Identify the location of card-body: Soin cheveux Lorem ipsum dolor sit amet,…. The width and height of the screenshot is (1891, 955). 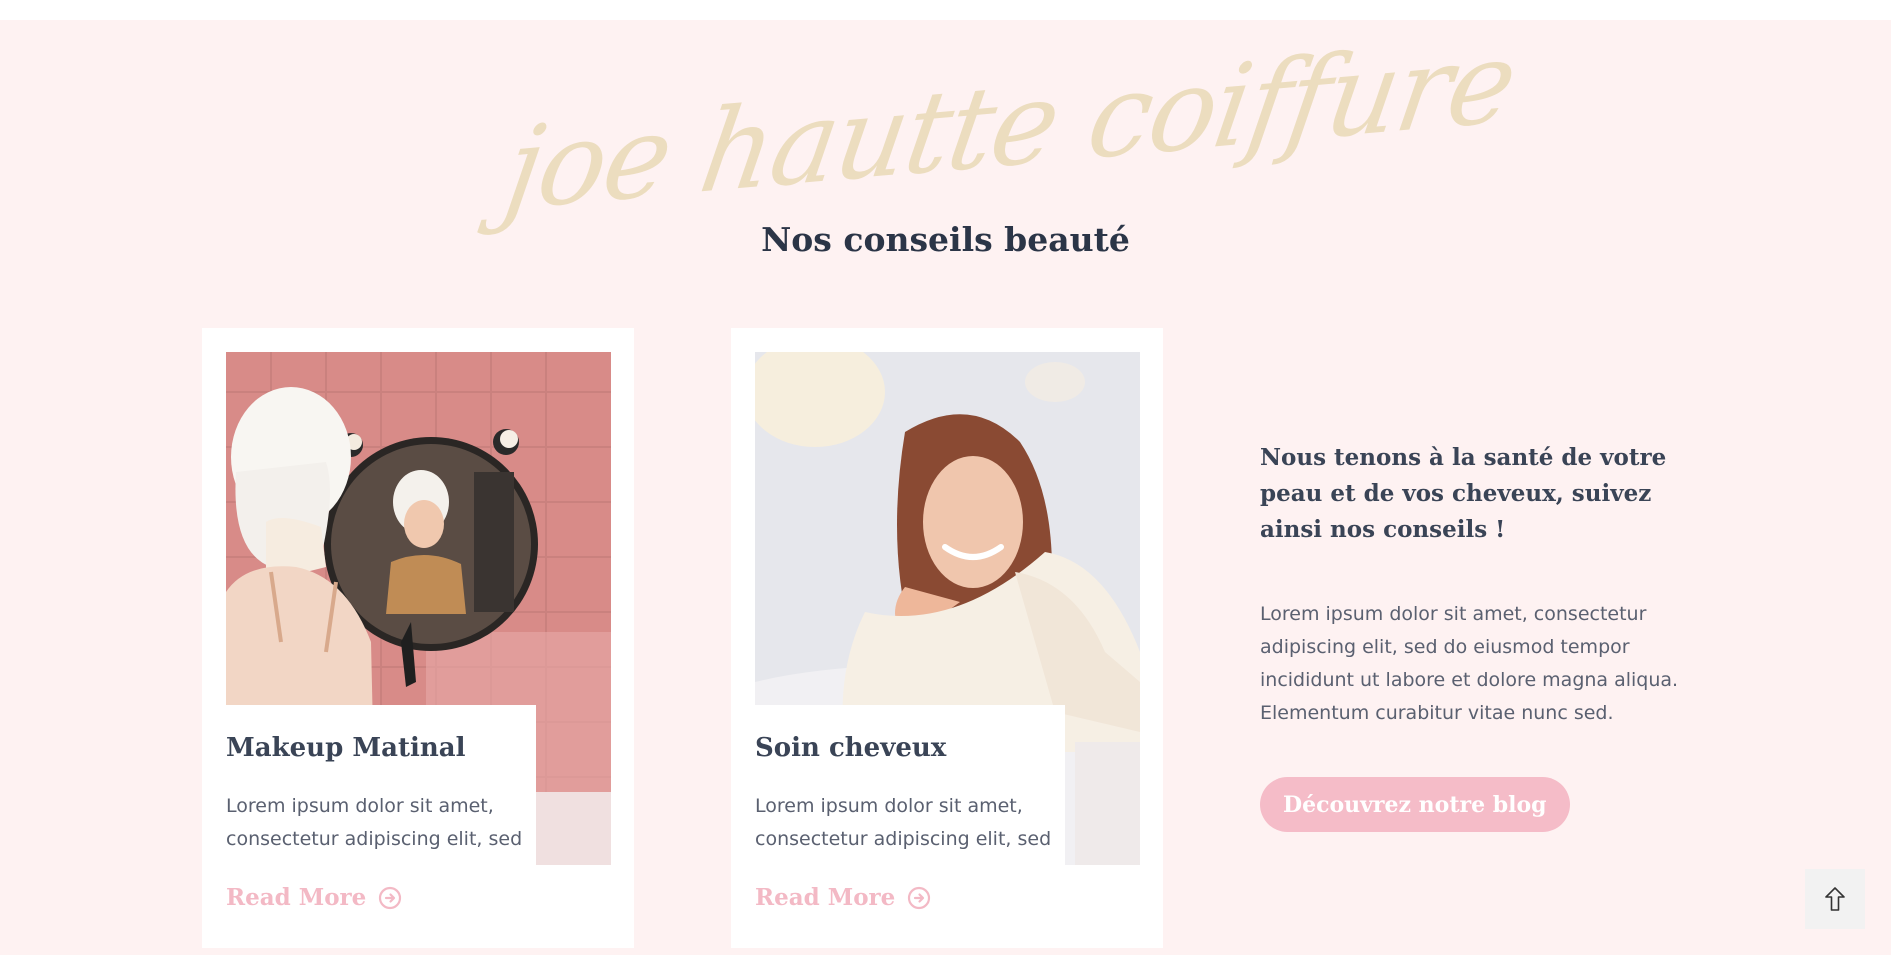
(910, 785).